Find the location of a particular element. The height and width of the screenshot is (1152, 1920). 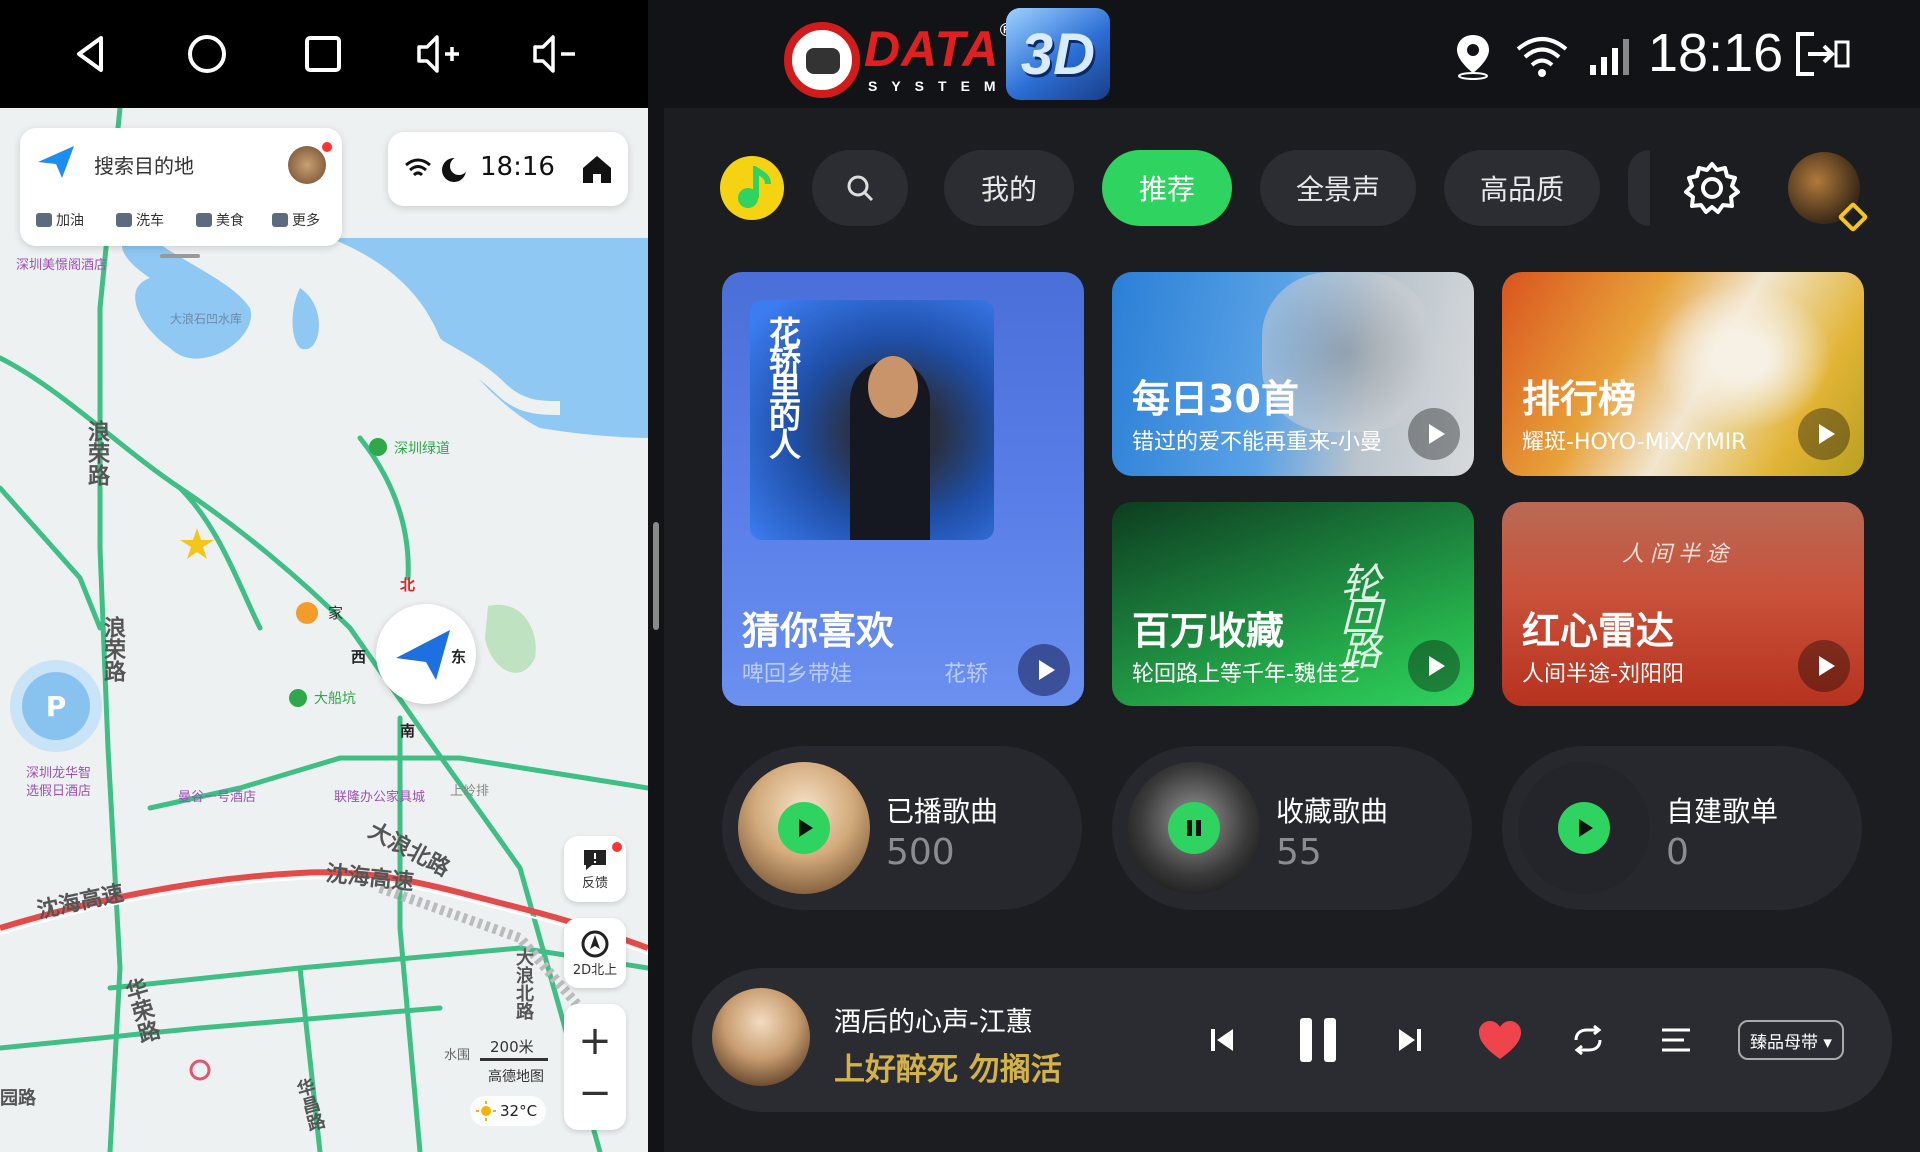

zoom-control: + − is located at coordinates (595, 1067).